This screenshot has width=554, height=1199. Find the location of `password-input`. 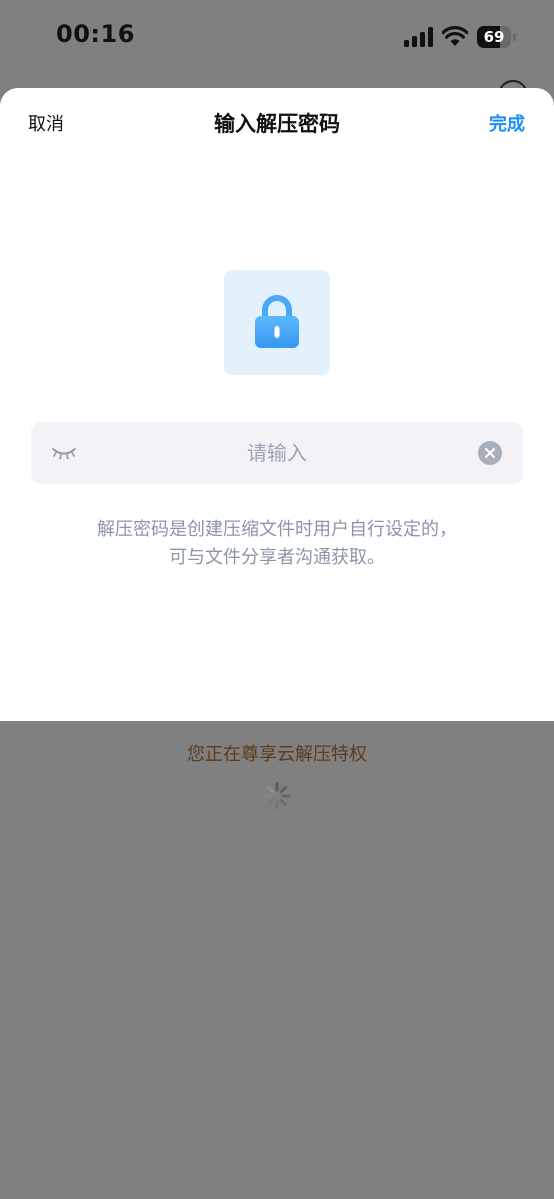

password-input is located at coordinates (277, 453).